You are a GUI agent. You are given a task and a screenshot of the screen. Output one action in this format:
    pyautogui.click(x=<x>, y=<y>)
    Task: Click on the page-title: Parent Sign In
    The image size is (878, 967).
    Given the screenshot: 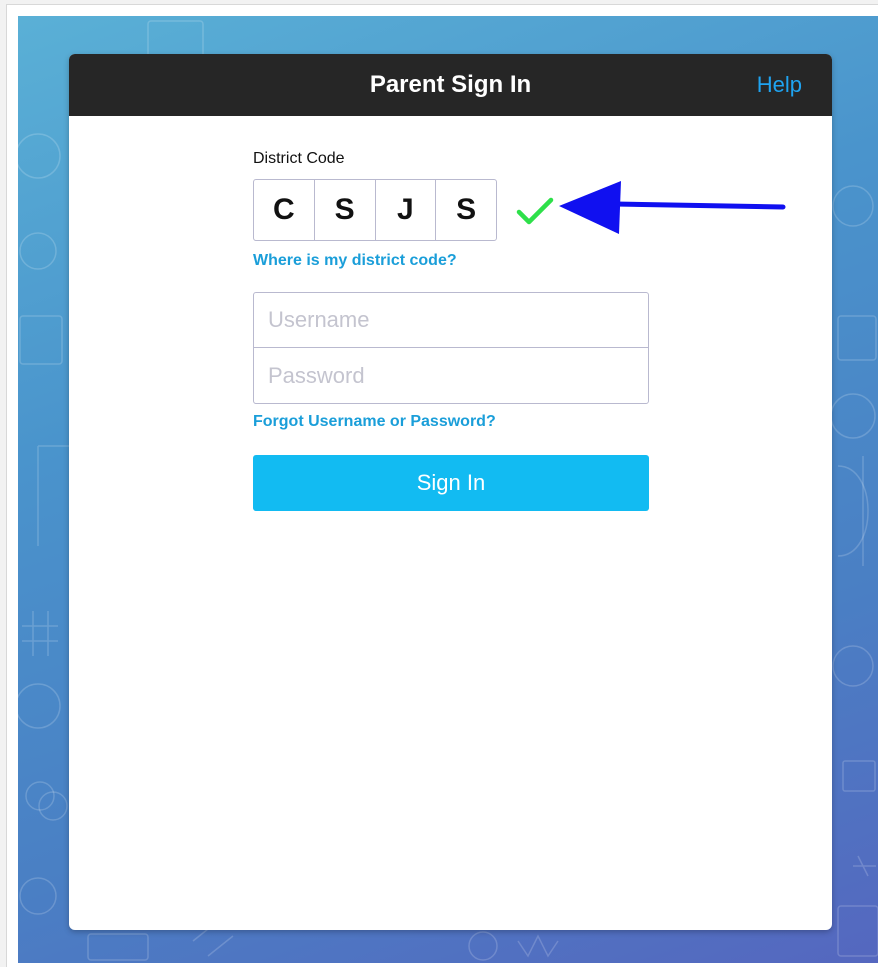 What is the action you would take?
    pyautogui.click(x=450, y=84)
    